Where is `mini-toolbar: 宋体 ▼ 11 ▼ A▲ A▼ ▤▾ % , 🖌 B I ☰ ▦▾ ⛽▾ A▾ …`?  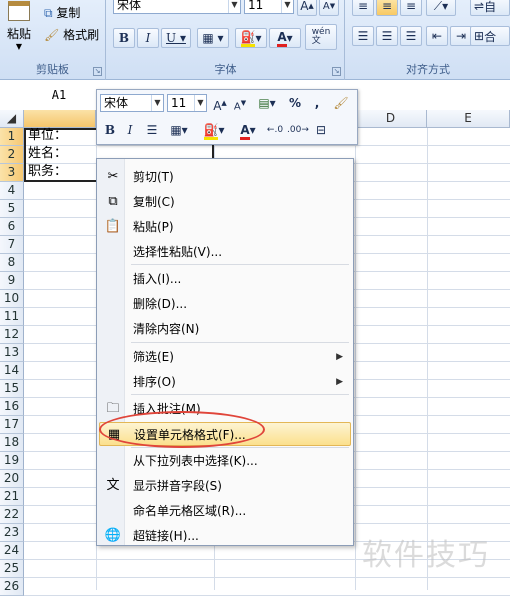
mini-toolbar: 宋体 ▼ 11 ▼ A▲ A▼ ▤▾ % , 🖌 B I ☰ ▦▾ ⛽▾ A▾ … is located at coordinates (227, 117).